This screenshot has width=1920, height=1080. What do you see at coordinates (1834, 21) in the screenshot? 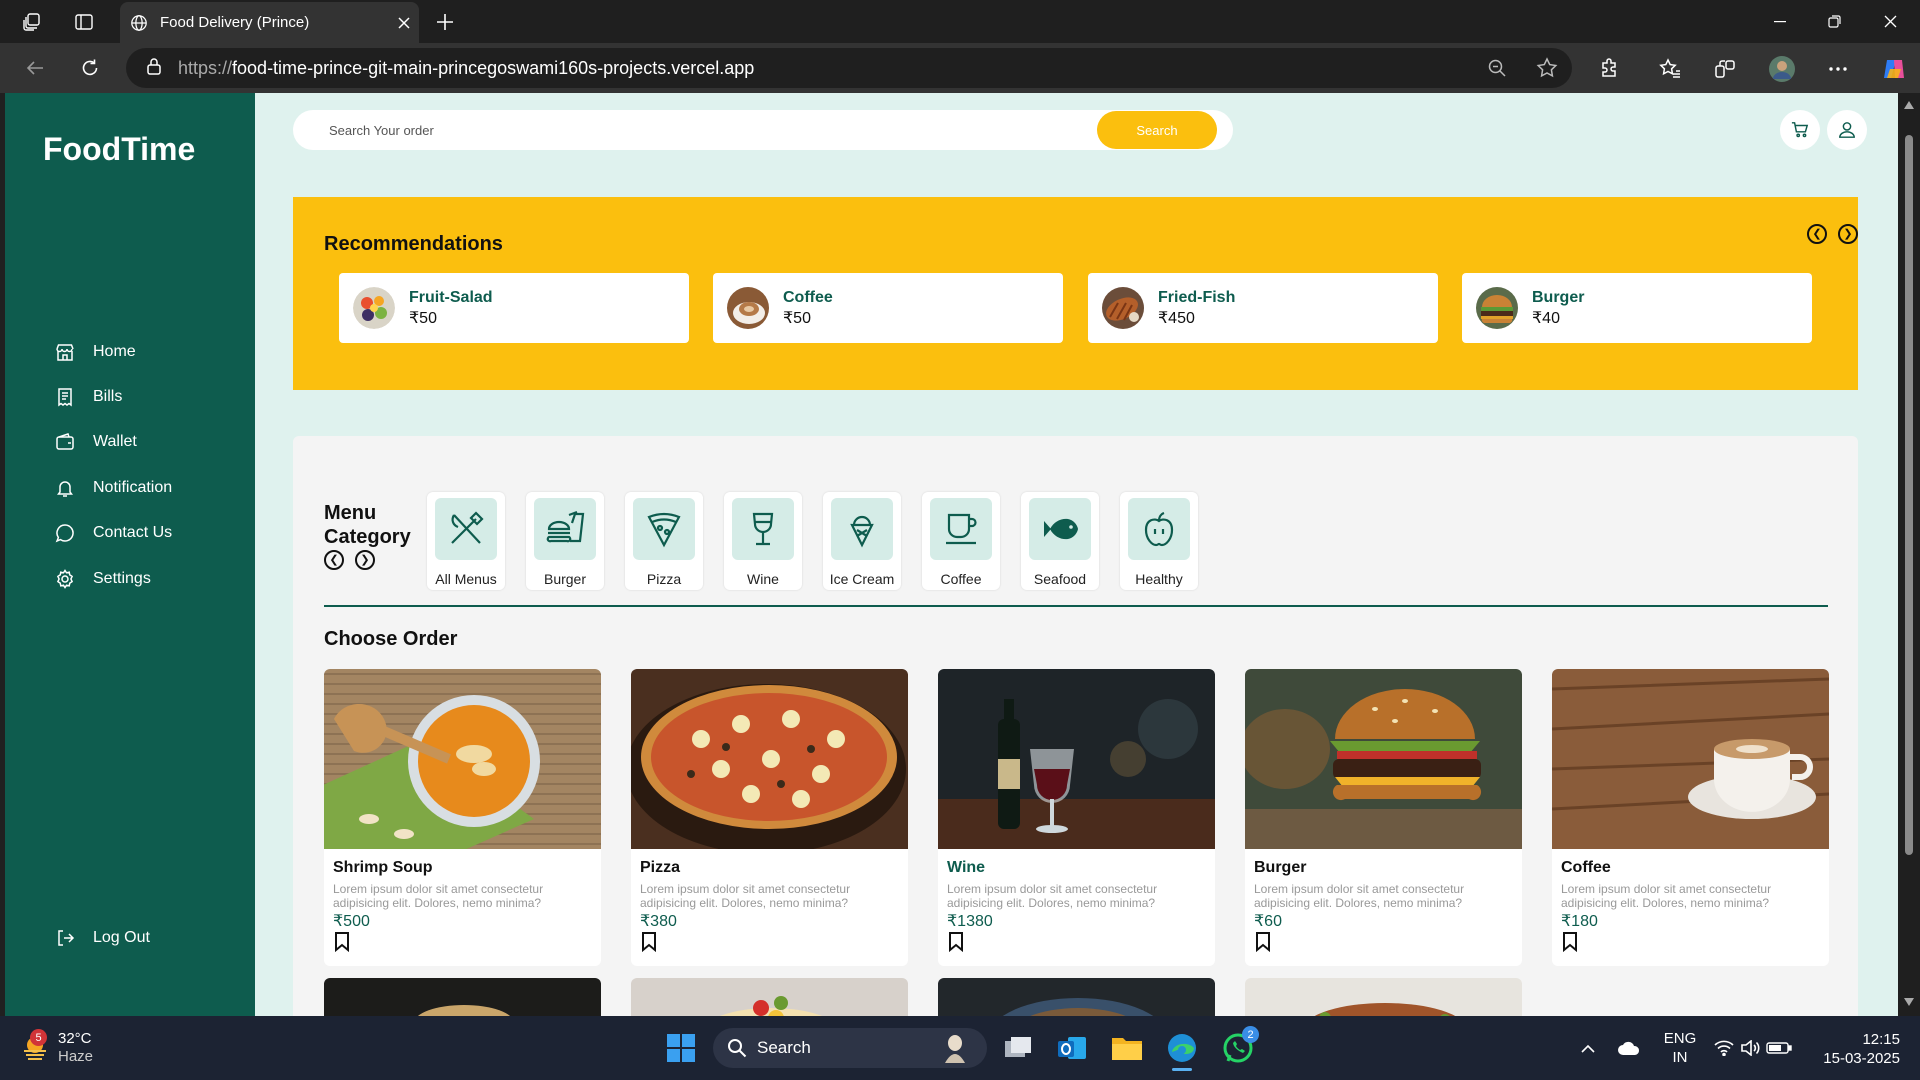
I see `restore-icon` at bounding box center [1834, 21].